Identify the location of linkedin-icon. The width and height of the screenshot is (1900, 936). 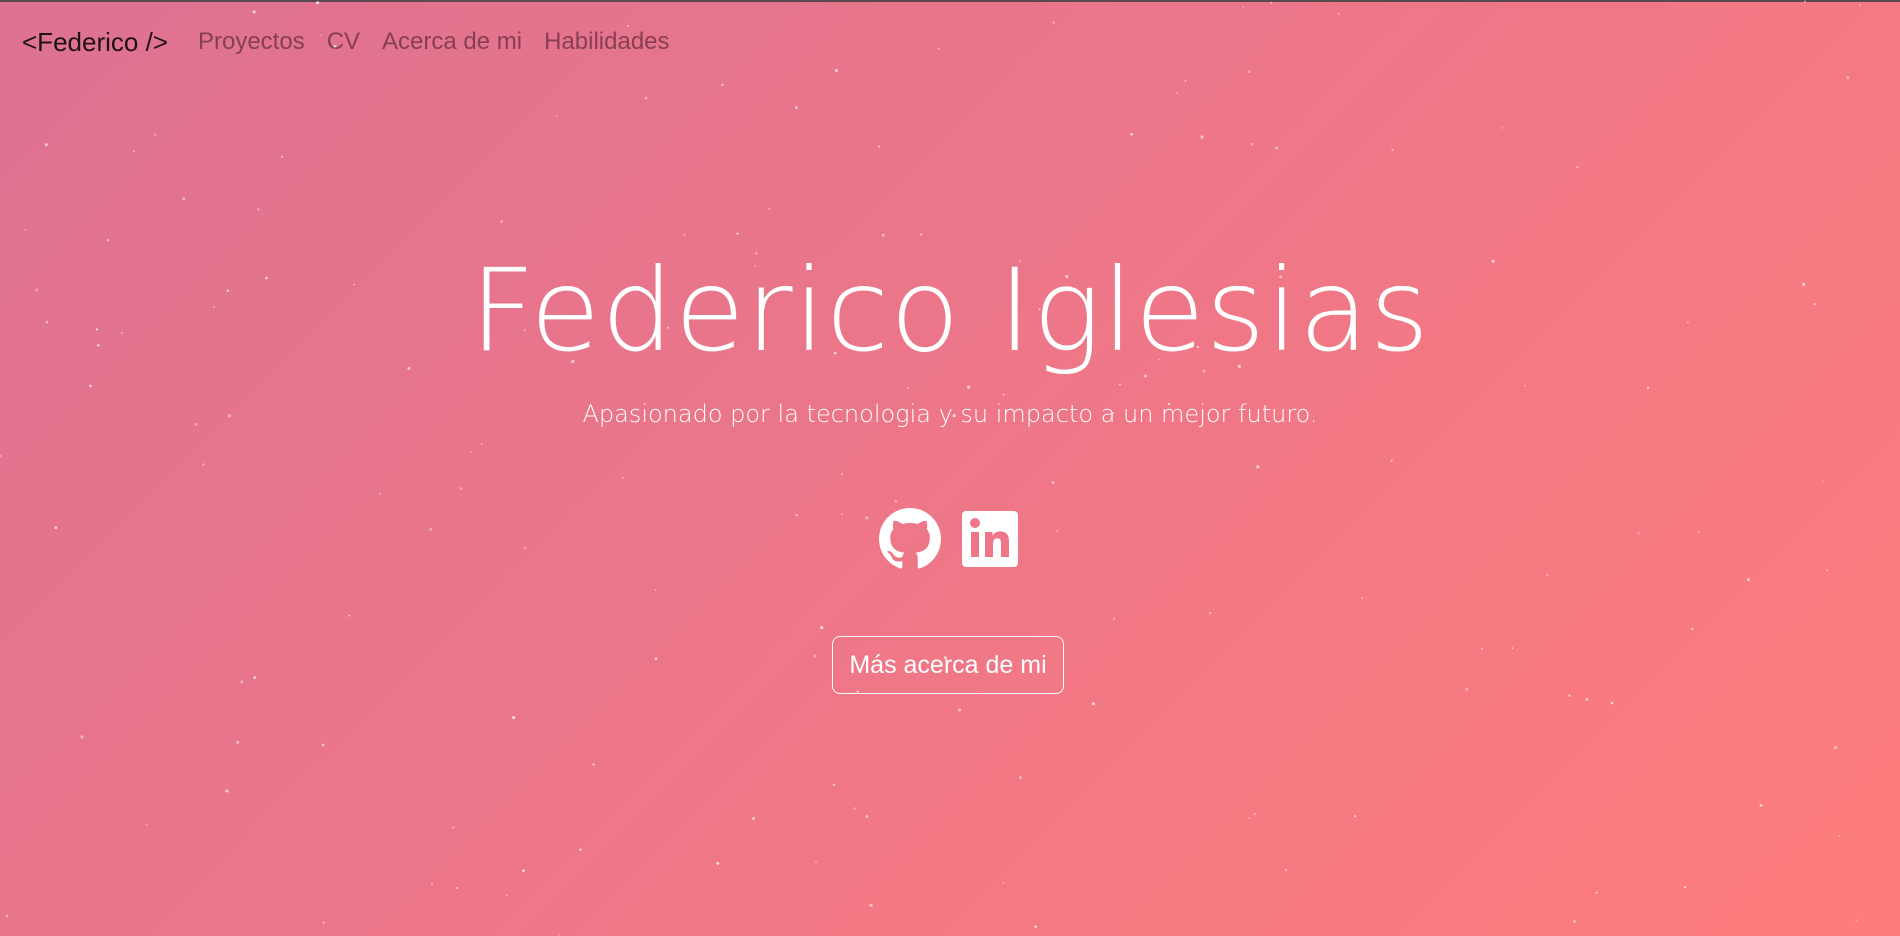
(990, 539).